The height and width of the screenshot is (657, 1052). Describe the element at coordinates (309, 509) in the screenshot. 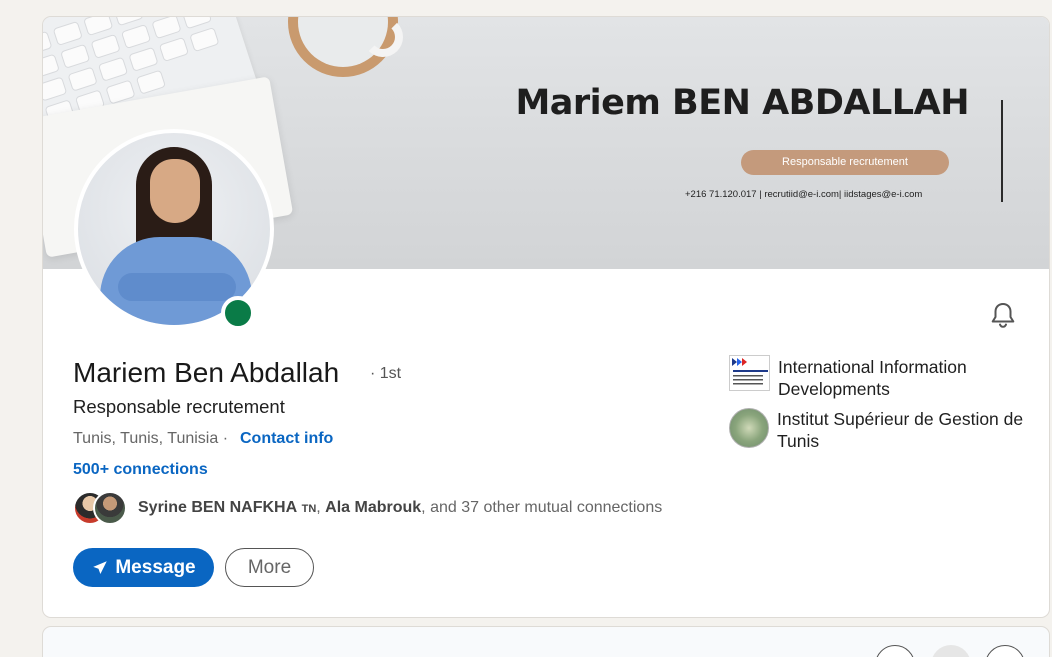

I see `mutual-name-1-tag: TN` at that location.